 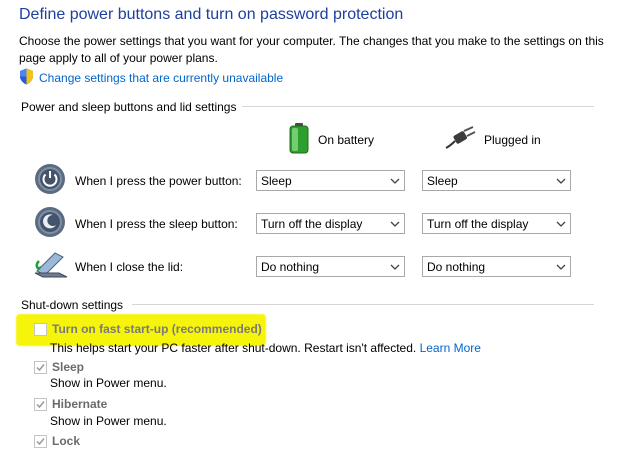 I want to click on fast-startup-option: Turn on fast start-up (recommended), so click(x=148, y=329).